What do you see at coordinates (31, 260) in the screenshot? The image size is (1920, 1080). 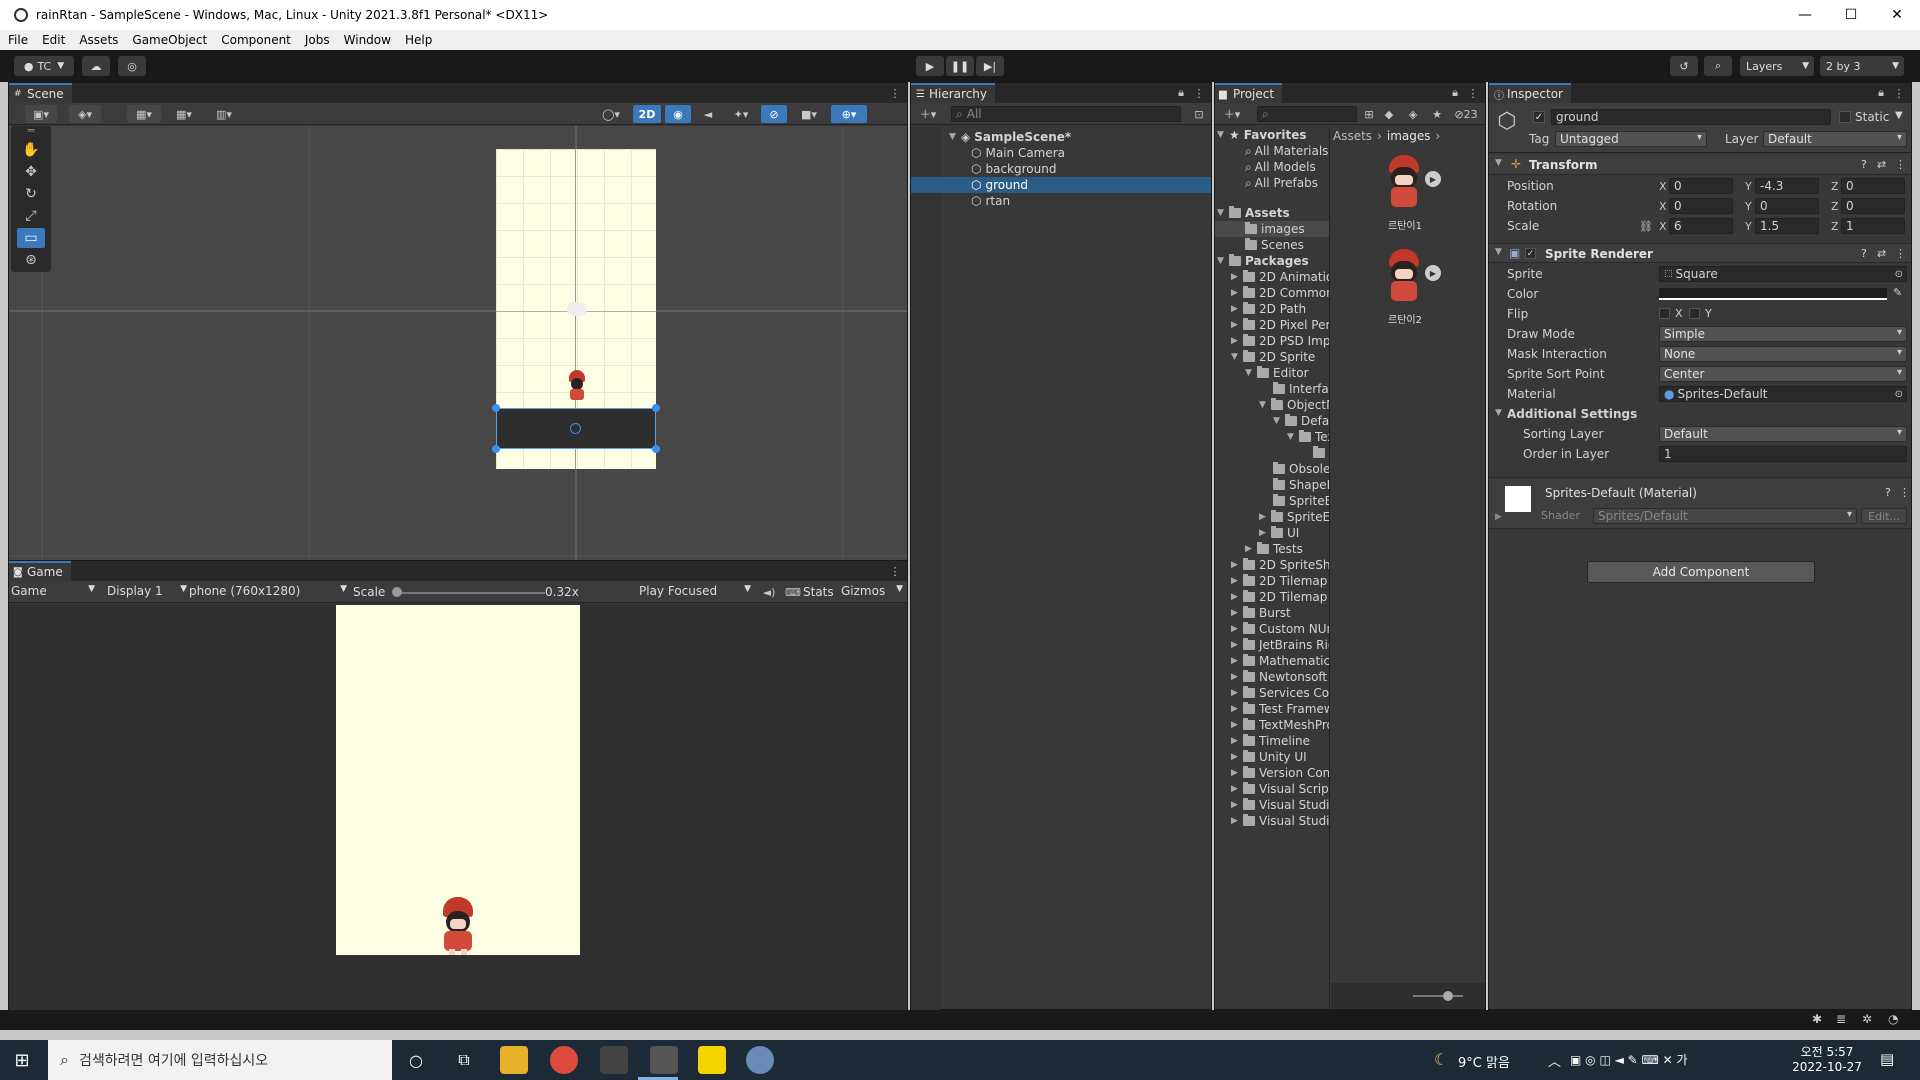 I see `transform-tool-icon: ⊛` at bounding box center [31, 260].